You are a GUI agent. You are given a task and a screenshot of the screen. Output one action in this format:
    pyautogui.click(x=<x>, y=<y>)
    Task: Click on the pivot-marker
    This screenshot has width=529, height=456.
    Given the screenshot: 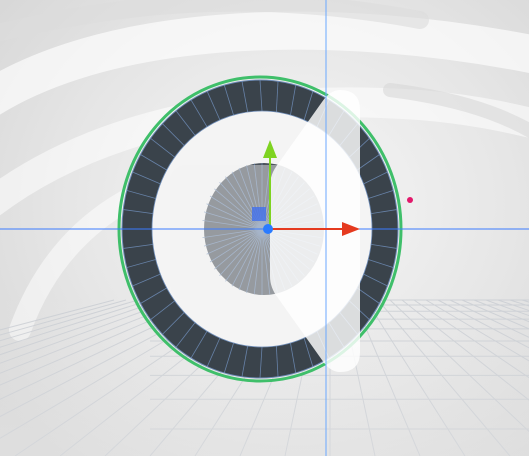 What is the action you would take?
    pyautogui.click(x=410, y=200)
    